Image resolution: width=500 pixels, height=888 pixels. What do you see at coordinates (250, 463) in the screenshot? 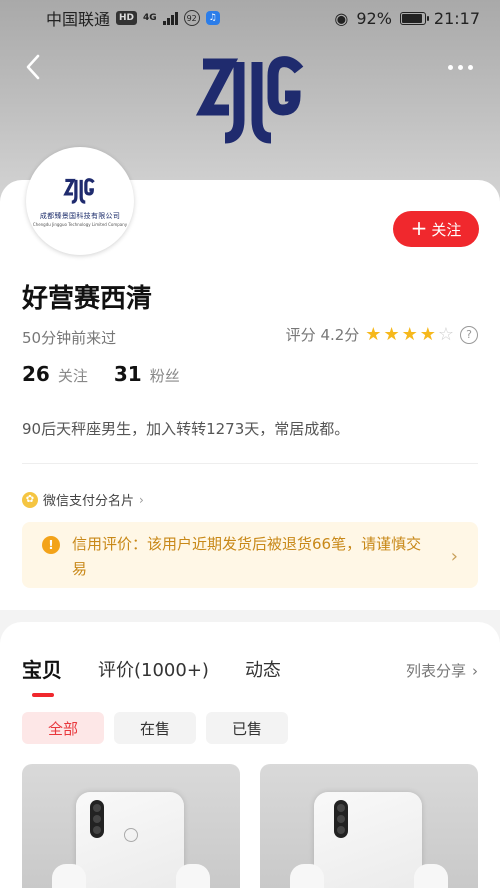
I see `divider` at bounding box center [250, 463].